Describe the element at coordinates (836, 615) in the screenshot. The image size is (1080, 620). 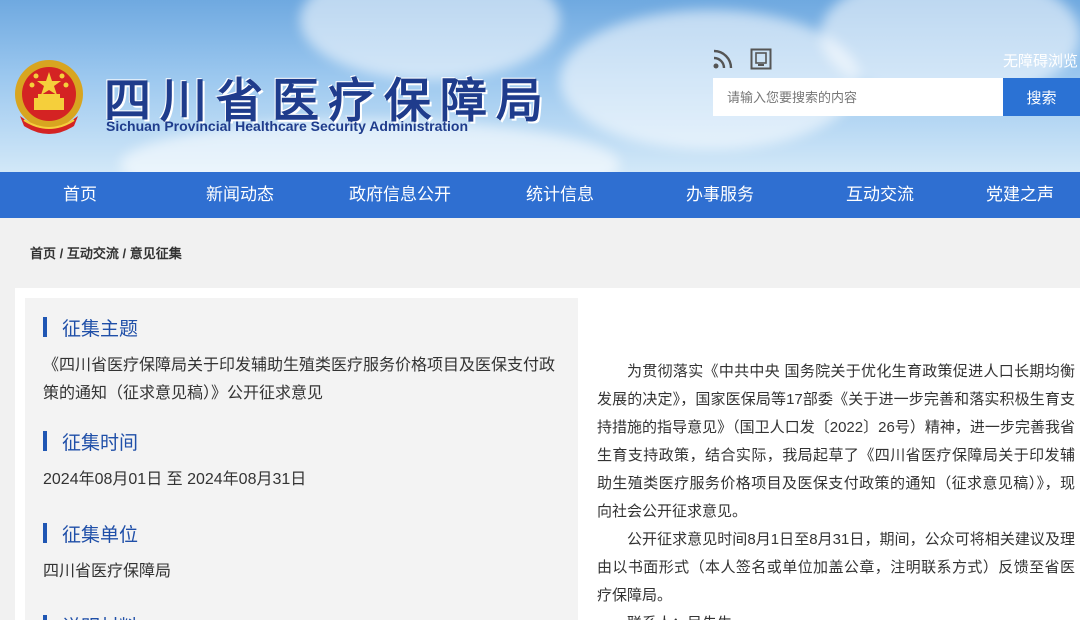
I see `contact-paragraph: 联系人：吴先生` at that location.